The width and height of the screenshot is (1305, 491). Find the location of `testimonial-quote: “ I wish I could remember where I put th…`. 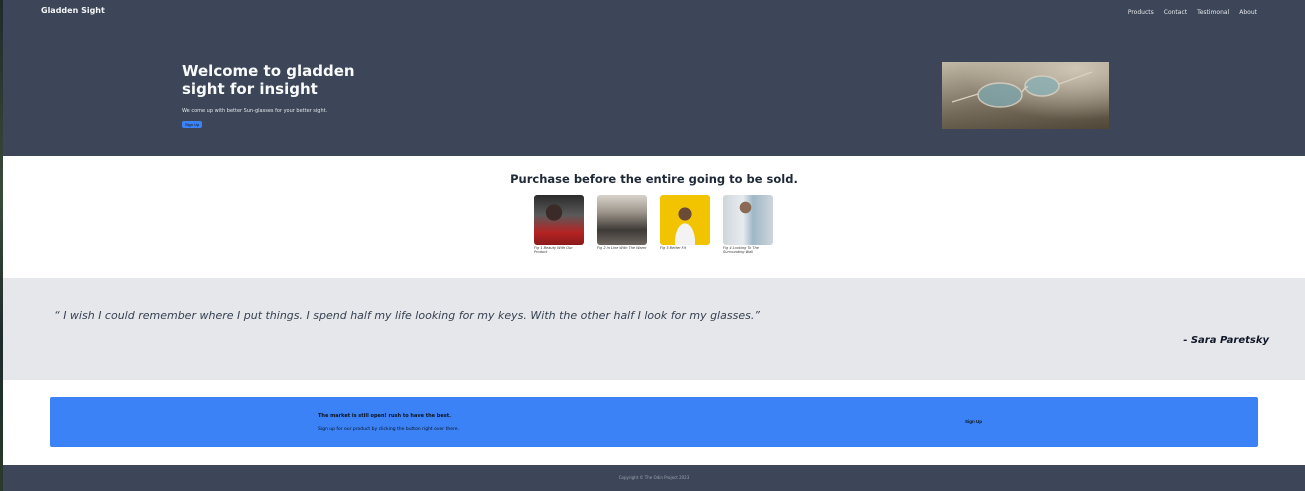

testimonial-quote: “ I wish I could remember where I put th… is located at coordinates (407, 315).